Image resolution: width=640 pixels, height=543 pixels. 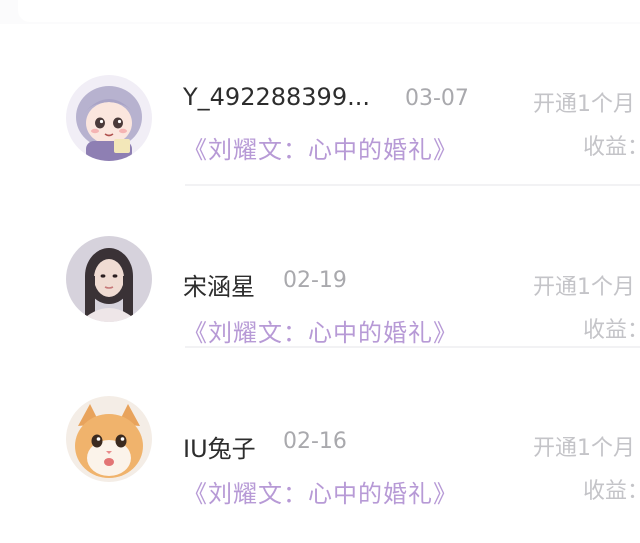 What do you see at coordinates (109, 279) in the screenshot?
I see `girl-photo-avatar` at bounding box center [109, 279].